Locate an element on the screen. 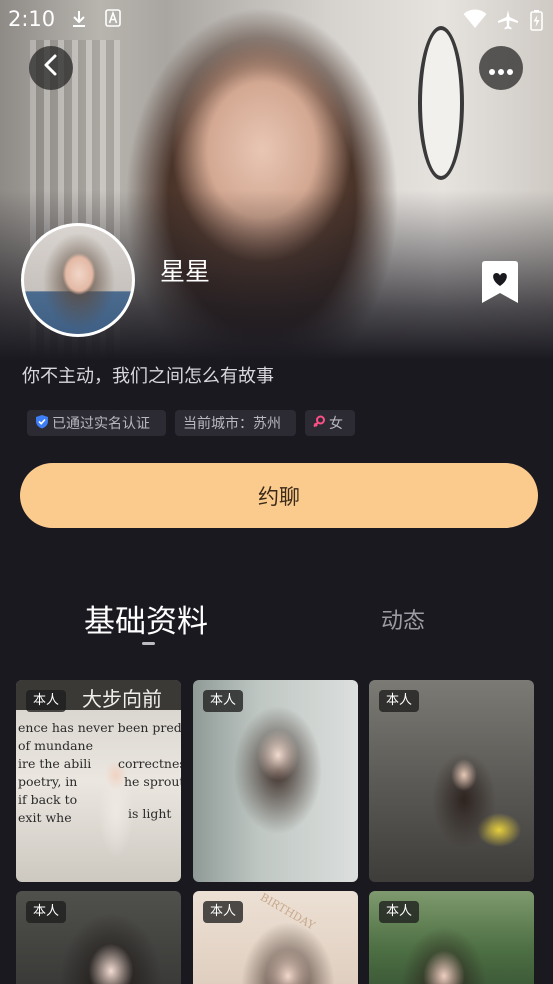  status-time: 2:10 is located at coordinates (32, 19).